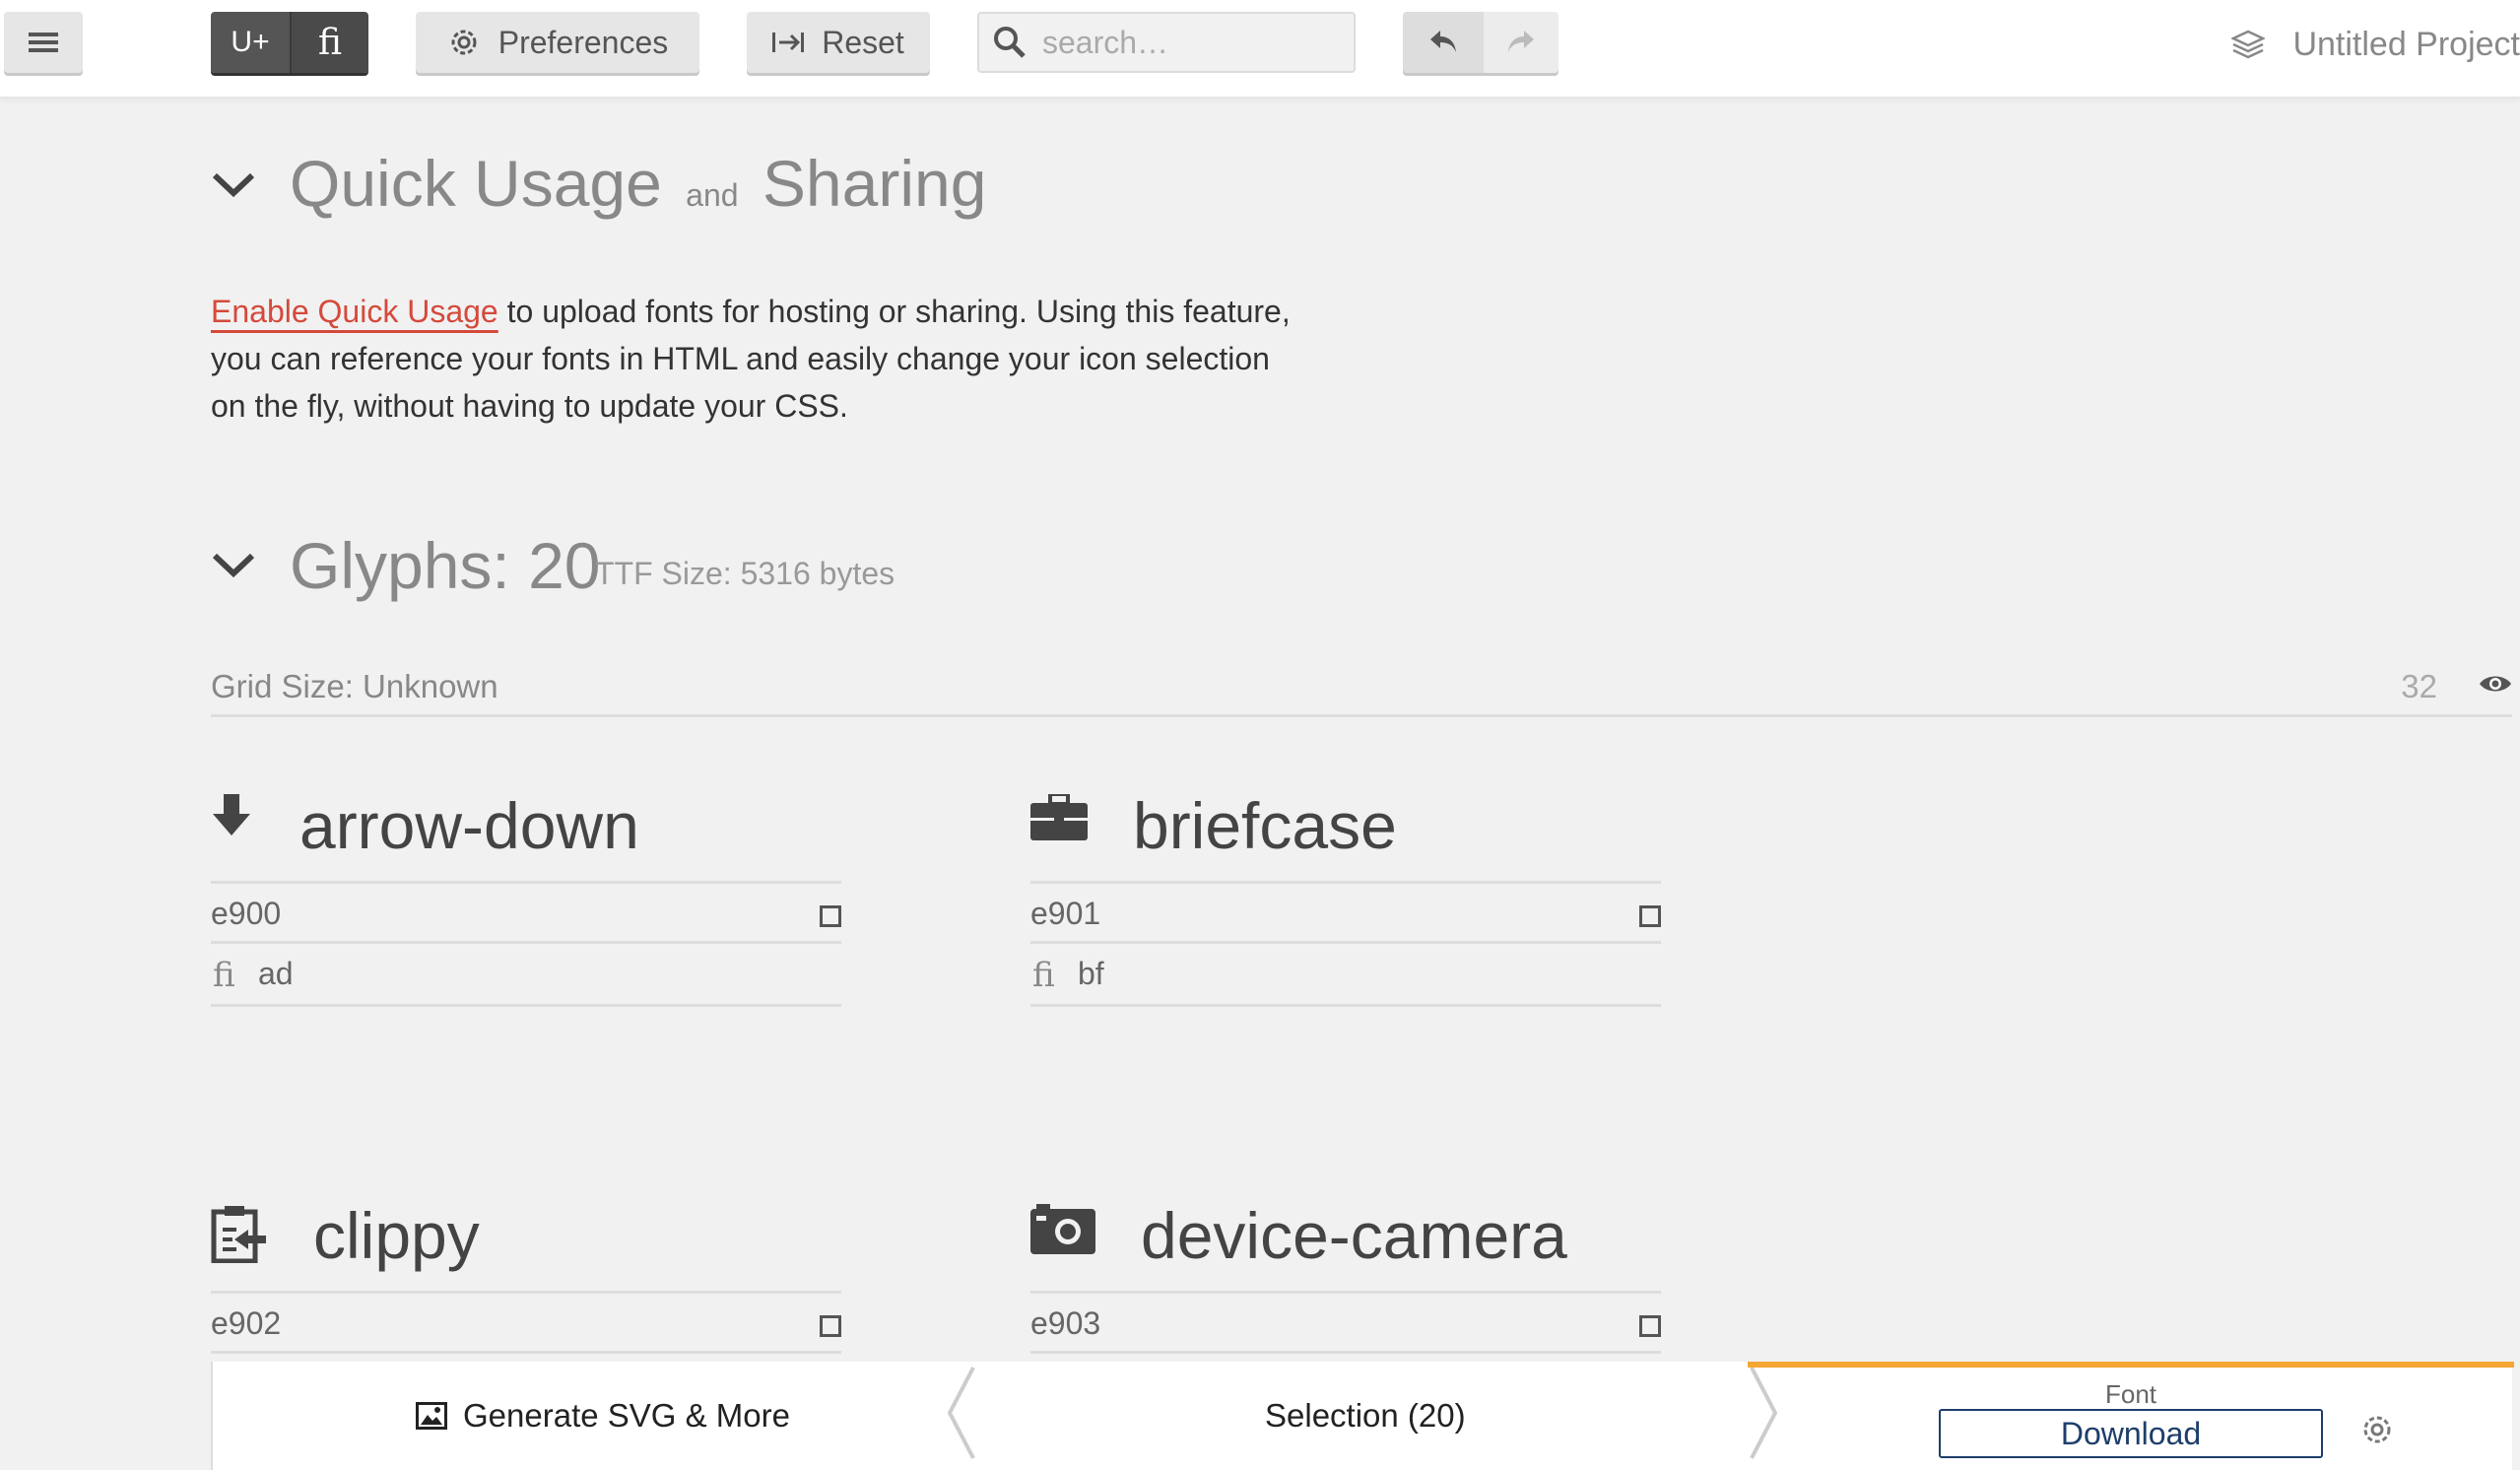  Describe the element at coordinates (863, 42) in the screenshot. I see `reset-label: Reset` at that location.